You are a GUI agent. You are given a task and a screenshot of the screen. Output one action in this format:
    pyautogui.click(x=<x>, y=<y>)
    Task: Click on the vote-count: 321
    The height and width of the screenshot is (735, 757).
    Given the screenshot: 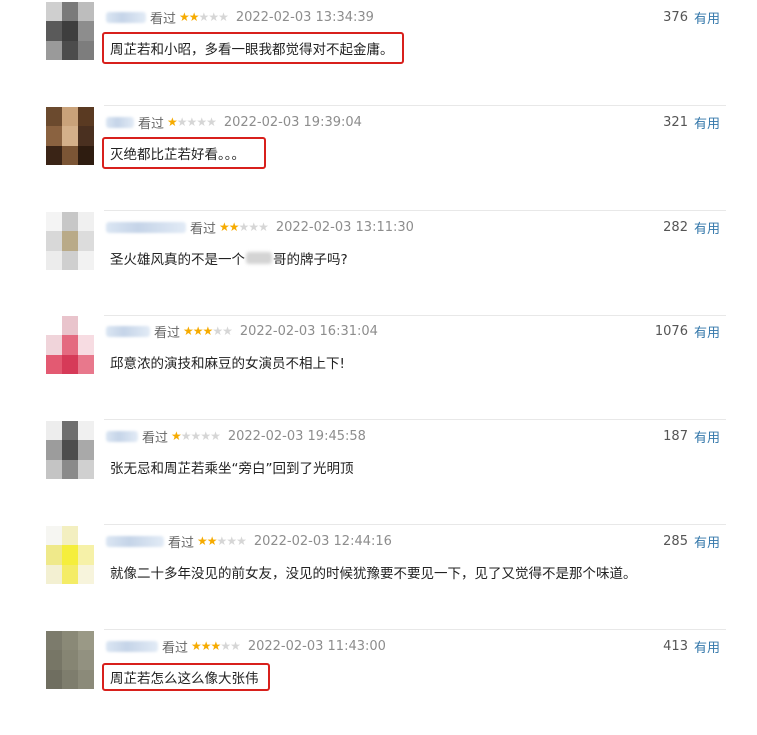 What is the action you would take?
    pyautogui.click(x=675, y=122)
    